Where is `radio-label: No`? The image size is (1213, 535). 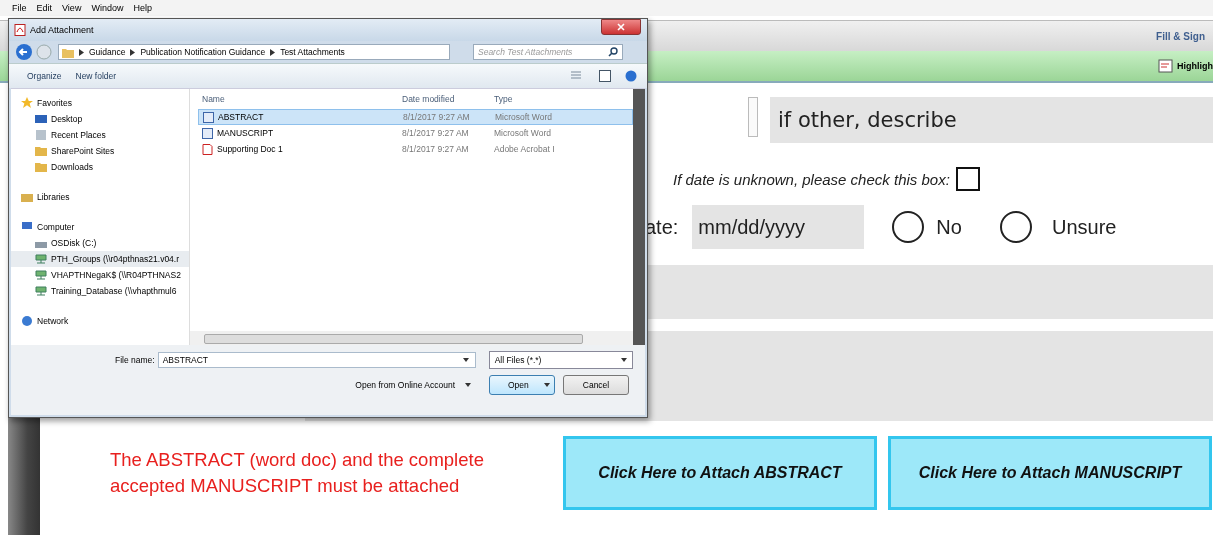
radio-label: No is located at coordinates (949, 227).